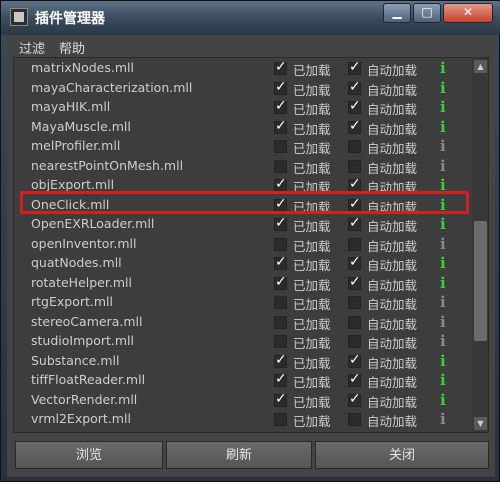 This screenshot has width=500, height=482. I want to click on scrollbar: ▲ ▼, so click(480, 245).